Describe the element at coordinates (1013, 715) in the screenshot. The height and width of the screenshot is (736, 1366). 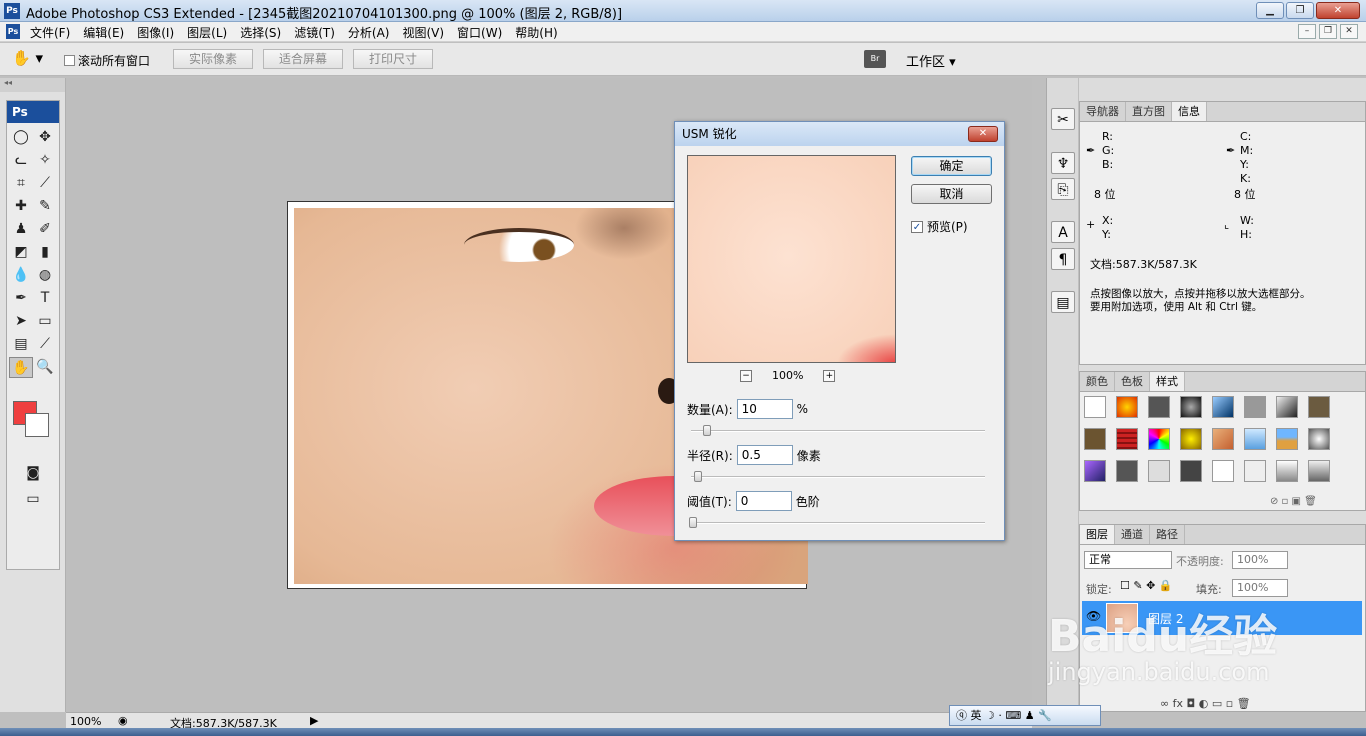
I see `ime-keyboard-icon: ⌨` at that location.